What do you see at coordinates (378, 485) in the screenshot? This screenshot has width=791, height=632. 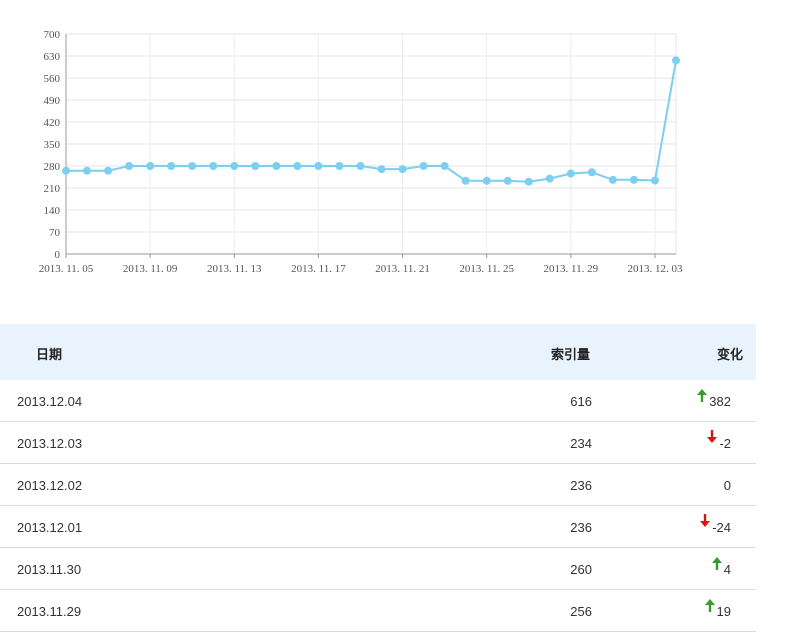 I see `table-row: 2013.12.02 236 0` at bounding box center [378, 485].